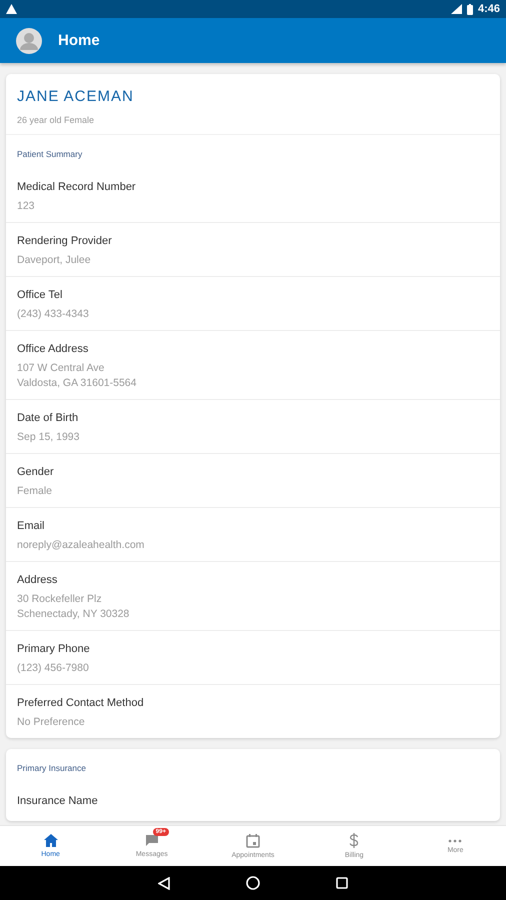  Describe the element at coordinates (53, 668) in the screenshot. I see `field-value: (123) 456-7980` at that location.